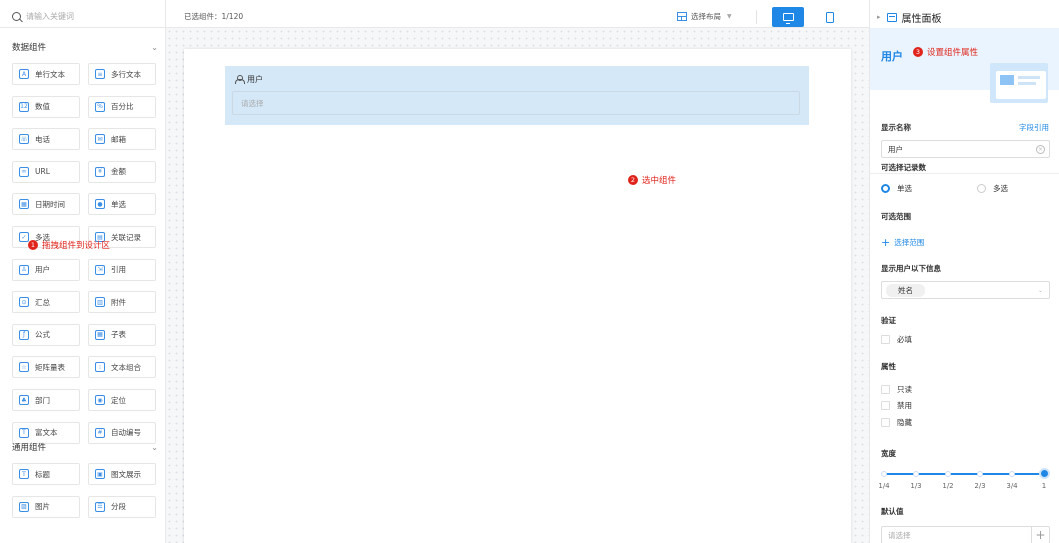 The image size is (1059, 543). What do you see at coordinates (1040, 534) in the screenshot?
I see `add-icon: +` at bounding box center [1040, 534].